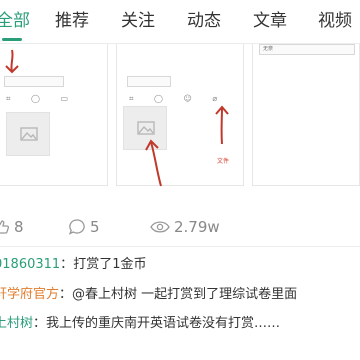 The width and height of the screenshot is (360, 360). Describe the element at coordinates (306, 115) in the screenshot. I see `screenshot-panel-right: 无奈` at that location.